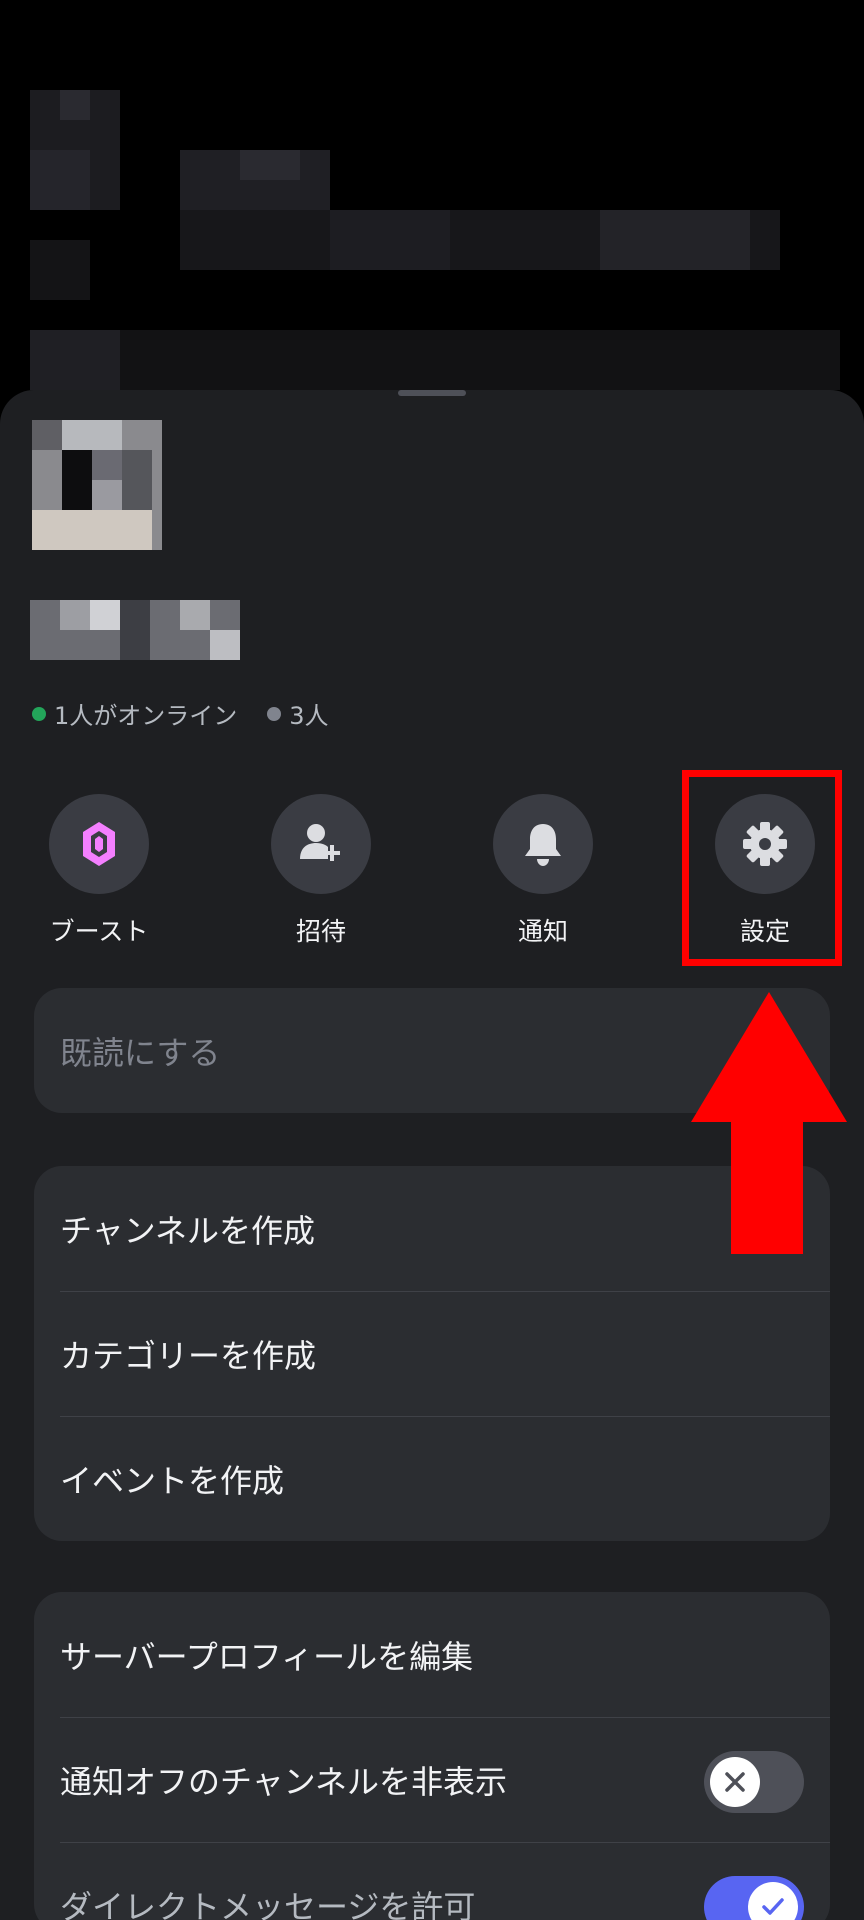 This screenshot has height=1920, width=864. I want to click on member-count: 3人, so click(309, 716).